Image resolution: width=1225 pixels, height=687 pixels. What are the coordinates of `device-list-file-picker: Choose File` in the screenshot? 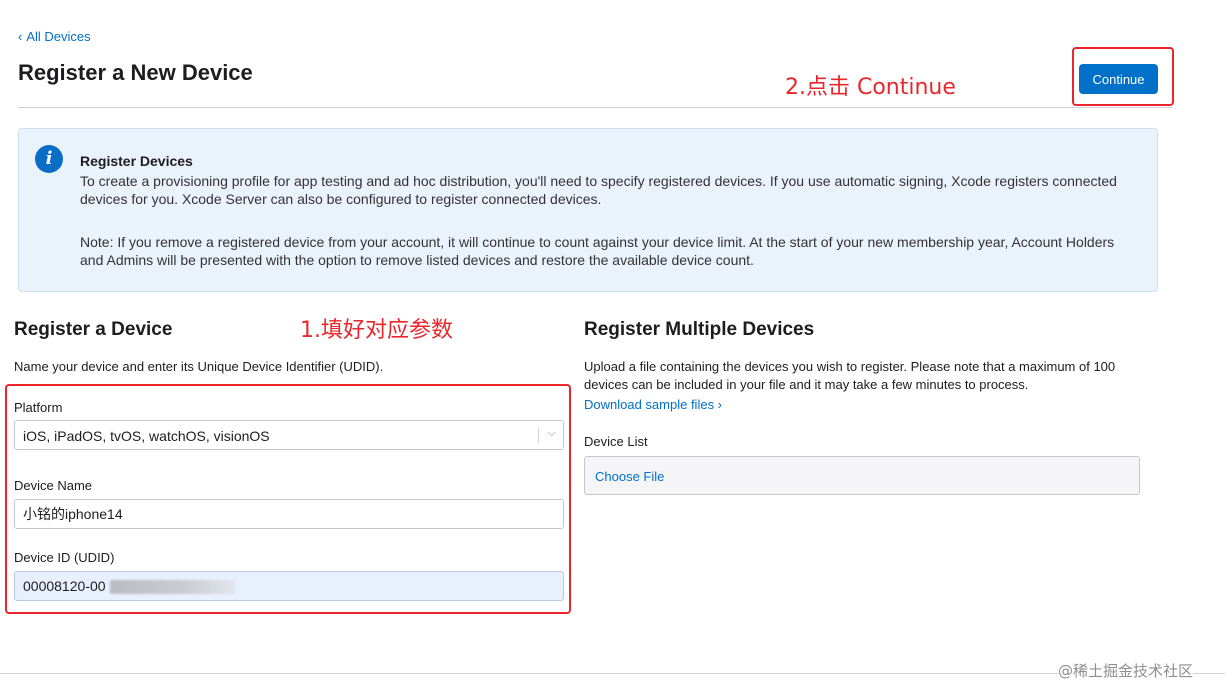 It's located at (862, 475).